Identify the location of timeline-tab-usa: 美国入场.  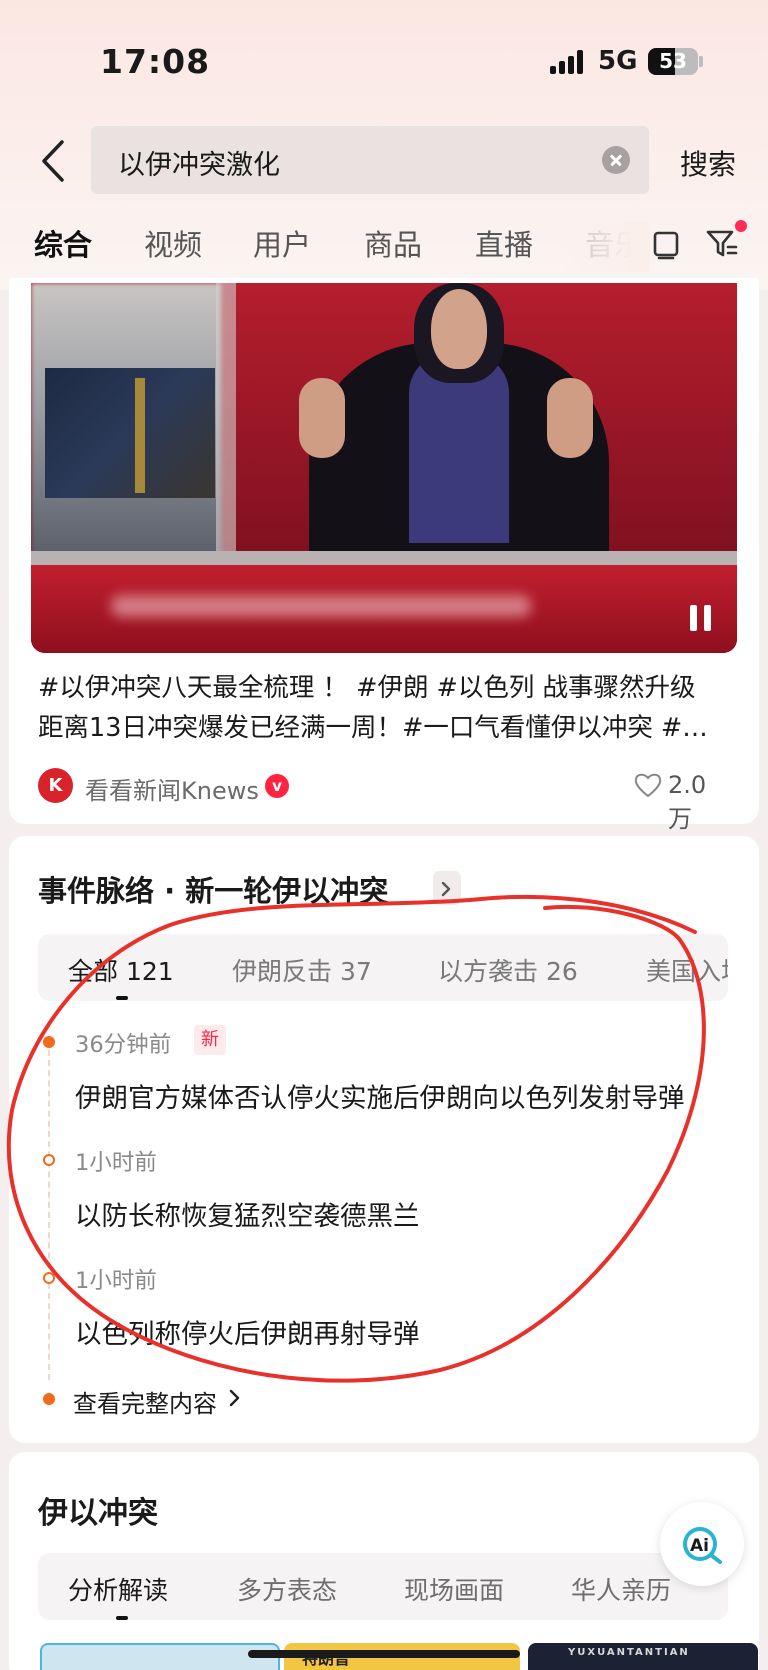
(687, 970).